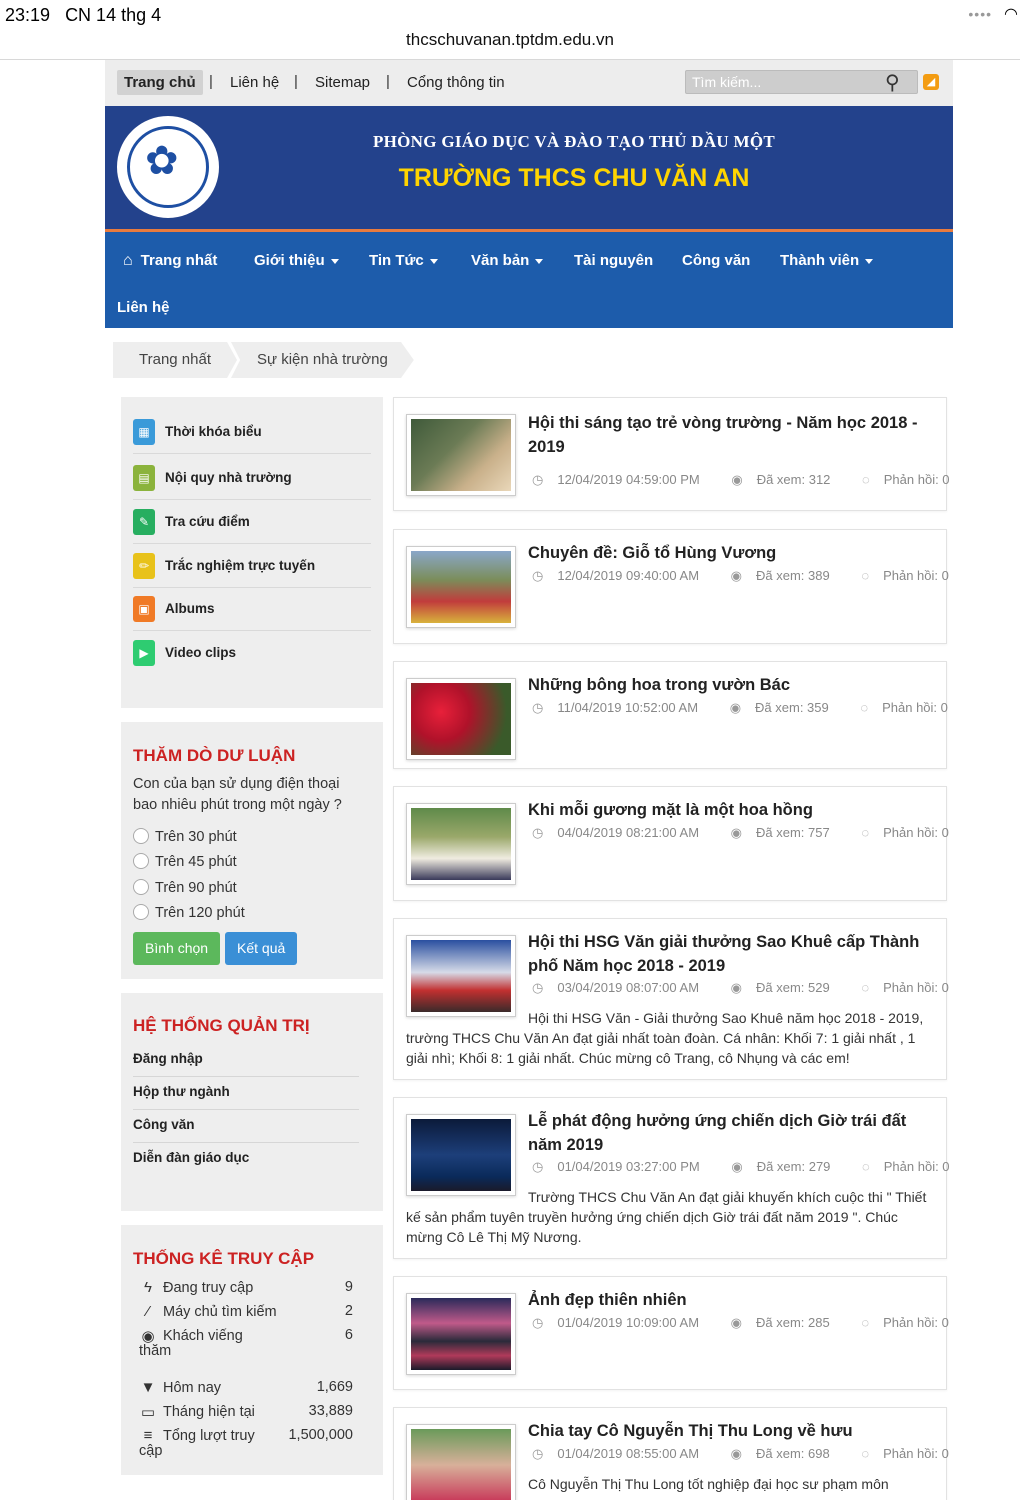  I want to click on top-link-contact: Liên hệ, so click(254, 82).